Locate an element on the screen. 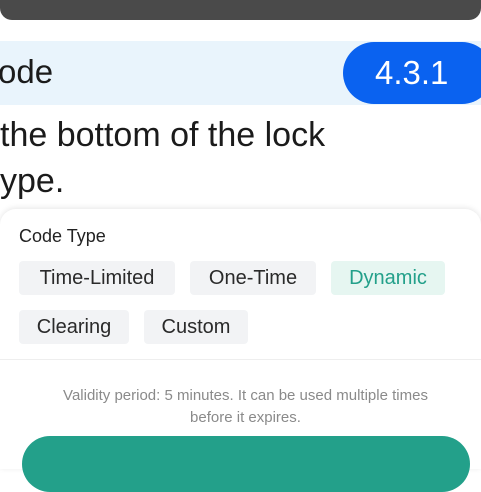 This screenshot has height=492, width=481. option-time-limited: Time-Limited is located at coordinates (97, 278).